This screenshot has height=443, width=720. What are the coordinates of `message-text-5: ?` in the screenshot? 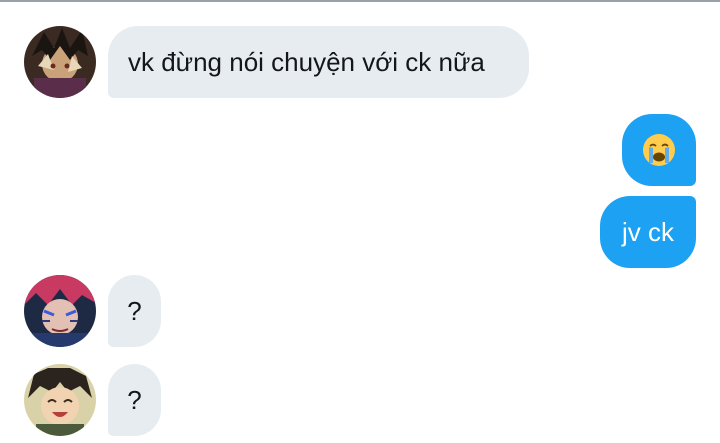 It's located at (134, 400).